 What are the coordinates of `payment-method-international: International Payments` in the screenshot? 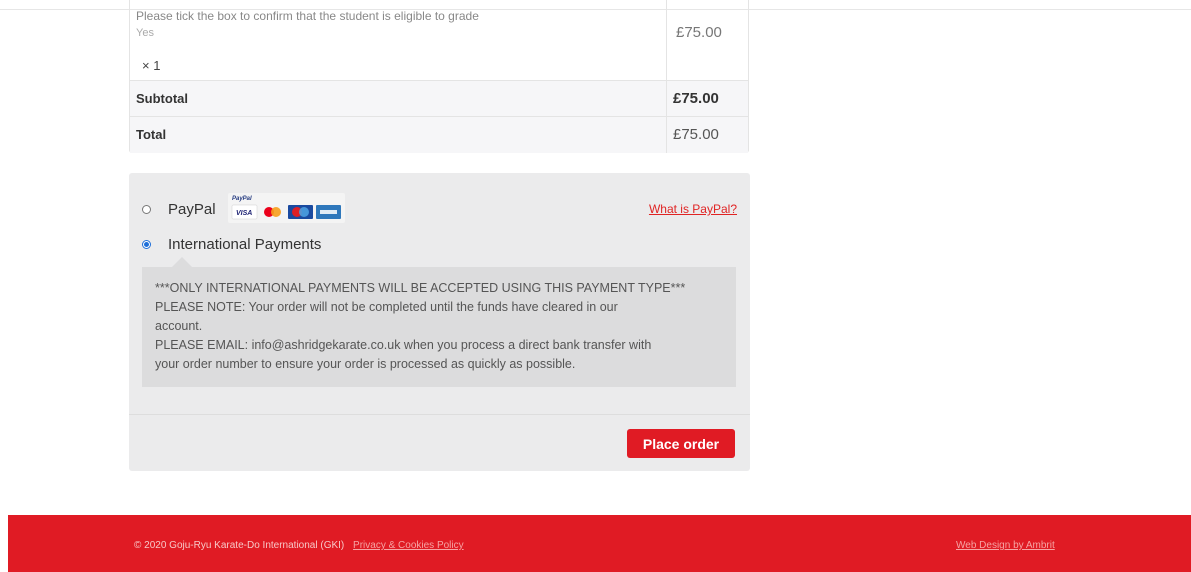 It's located at (231, 244).